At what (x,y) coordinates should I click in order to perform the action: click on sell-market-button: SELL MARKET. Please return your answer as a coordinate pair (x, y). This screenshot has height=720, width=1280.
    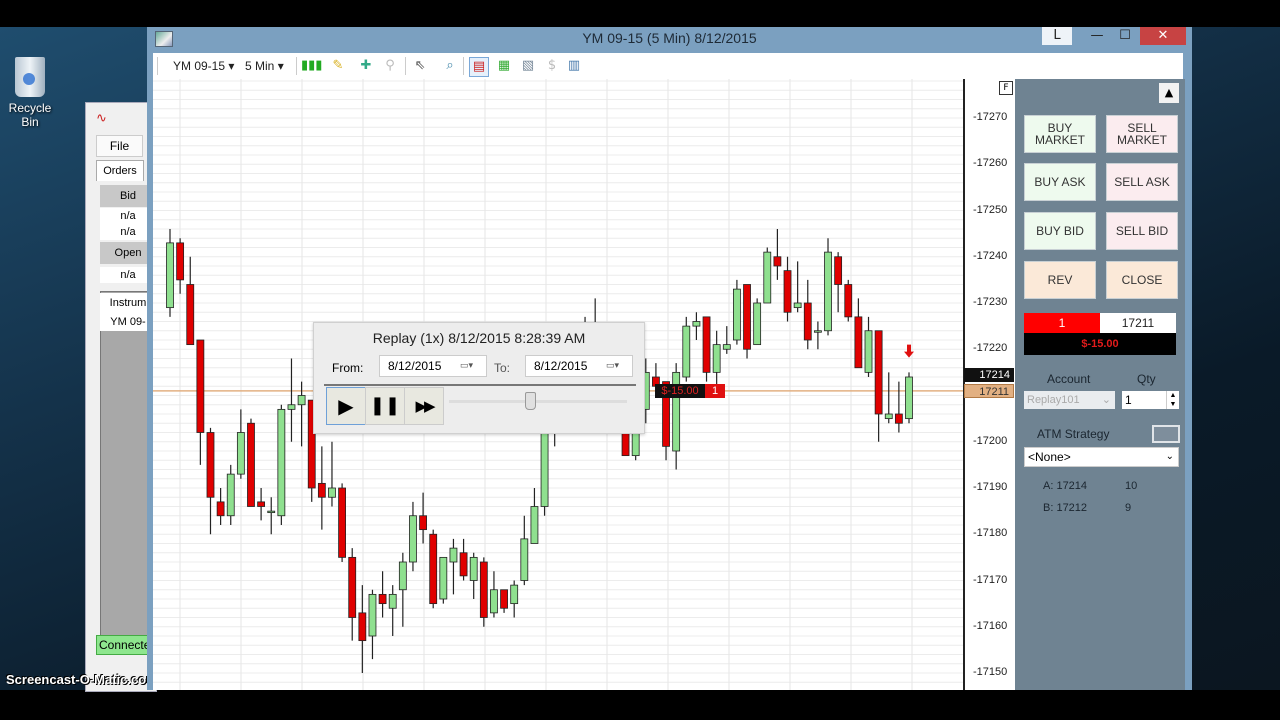
    Looking at the image, I should click on (1142, 134).